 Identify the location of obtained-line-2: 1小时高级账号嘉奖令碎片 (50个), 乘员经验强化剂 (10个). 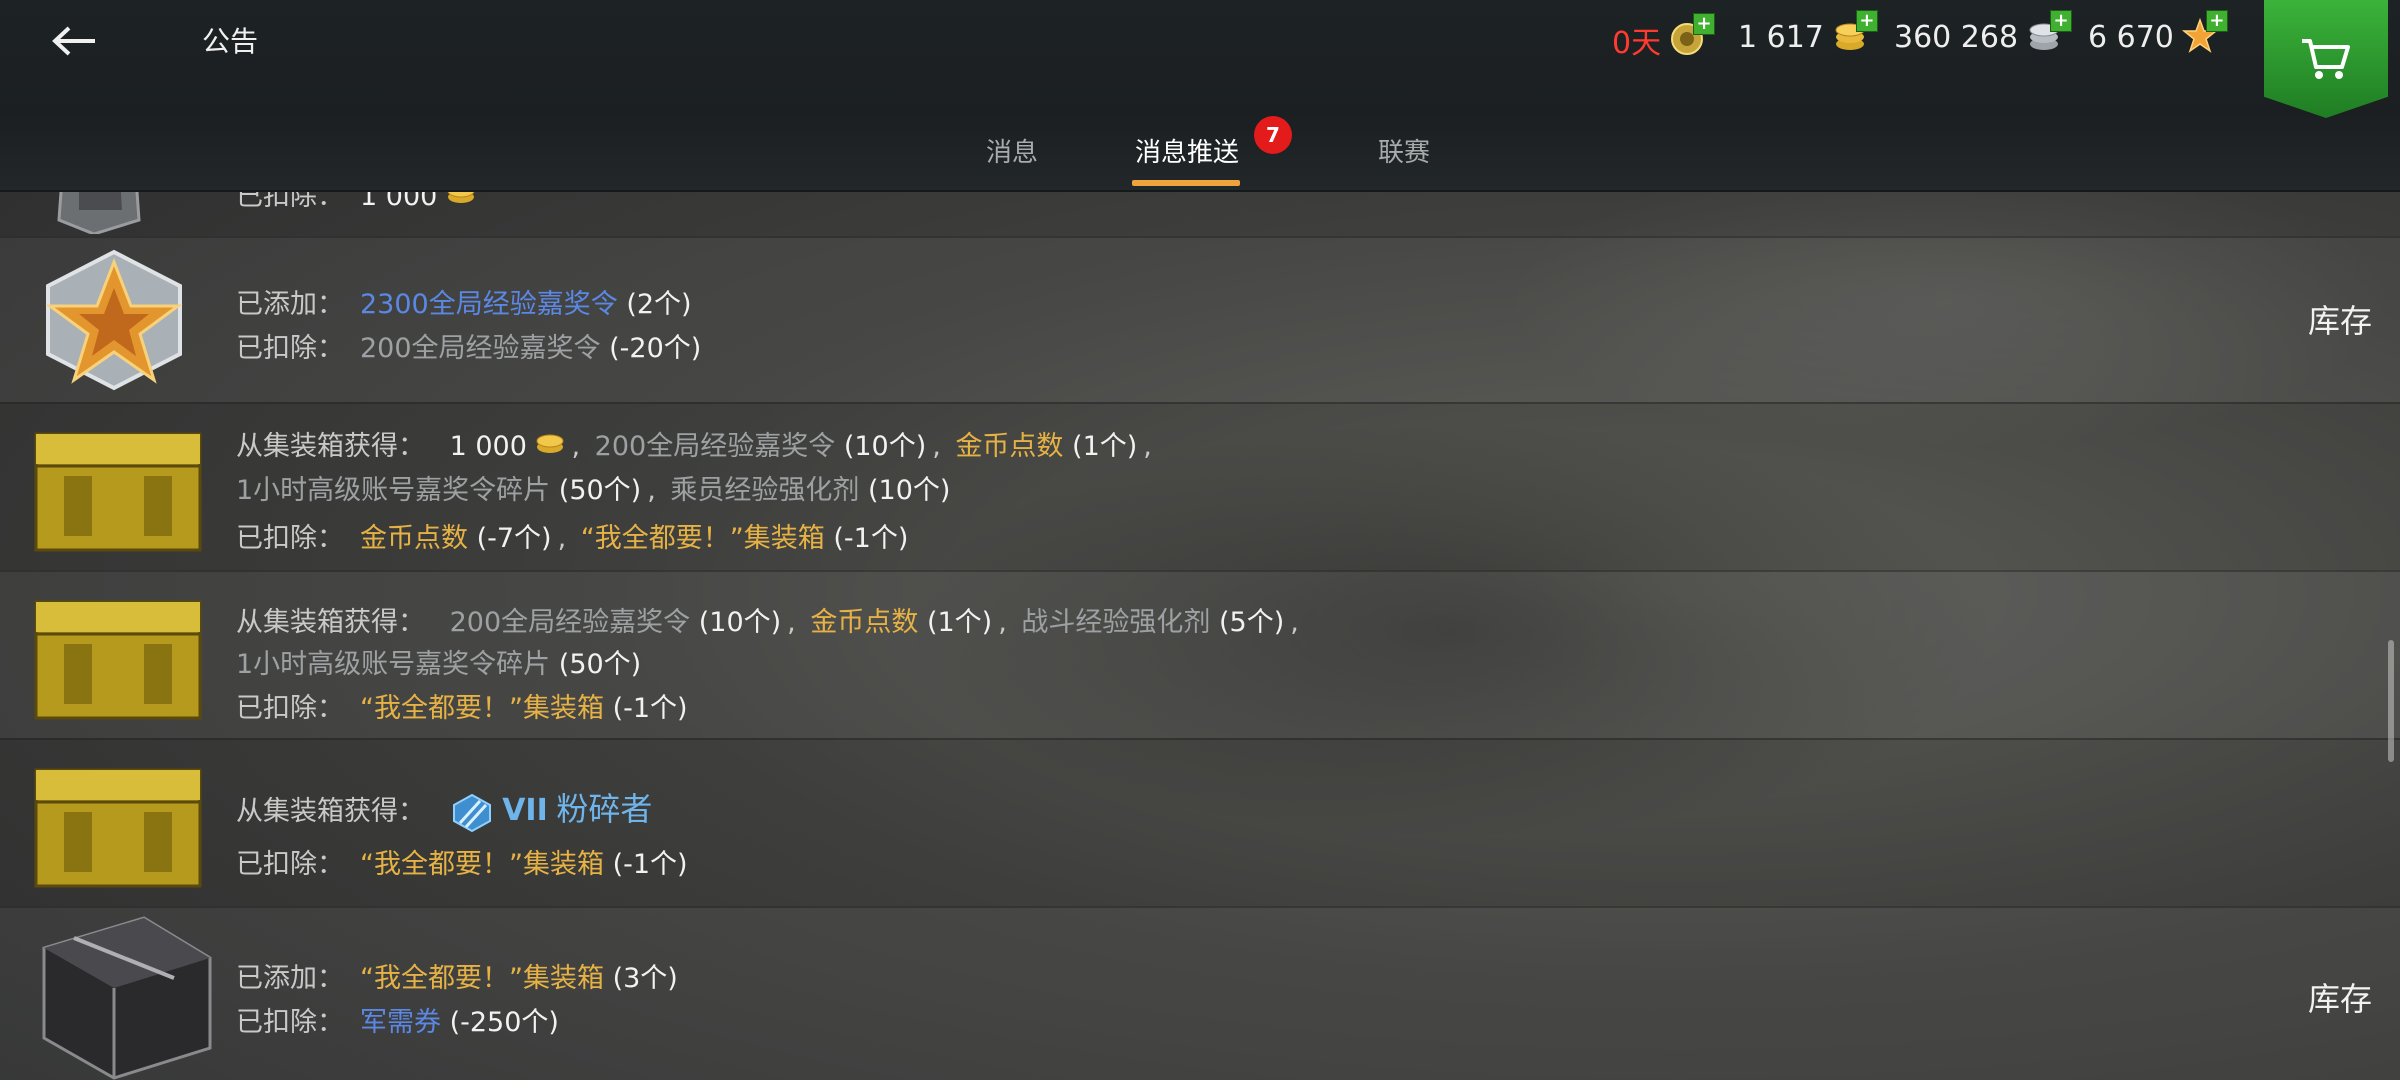
(593, 490).